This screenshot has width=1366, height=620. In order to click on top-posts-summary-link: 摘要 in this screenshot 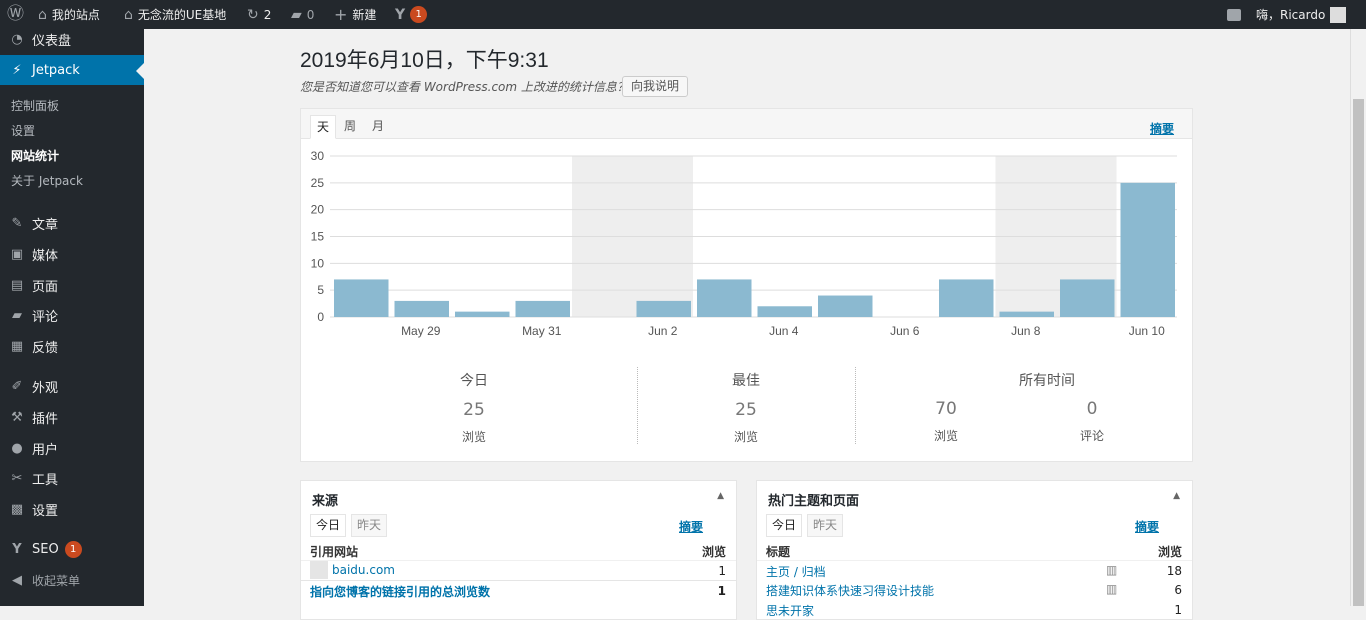, I will do `click(1147, 526)`.